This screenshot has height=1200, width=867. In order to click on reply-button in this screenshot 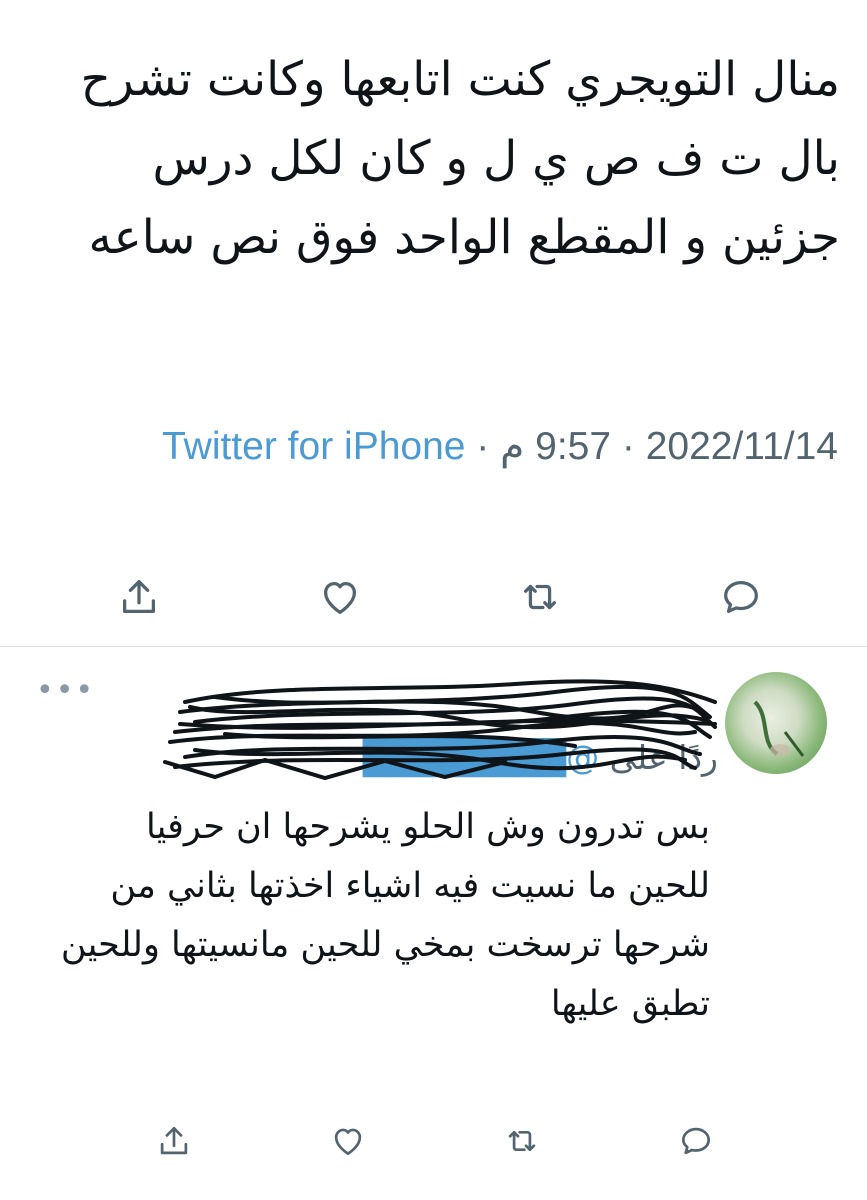, I will do `click(741, 597)`.